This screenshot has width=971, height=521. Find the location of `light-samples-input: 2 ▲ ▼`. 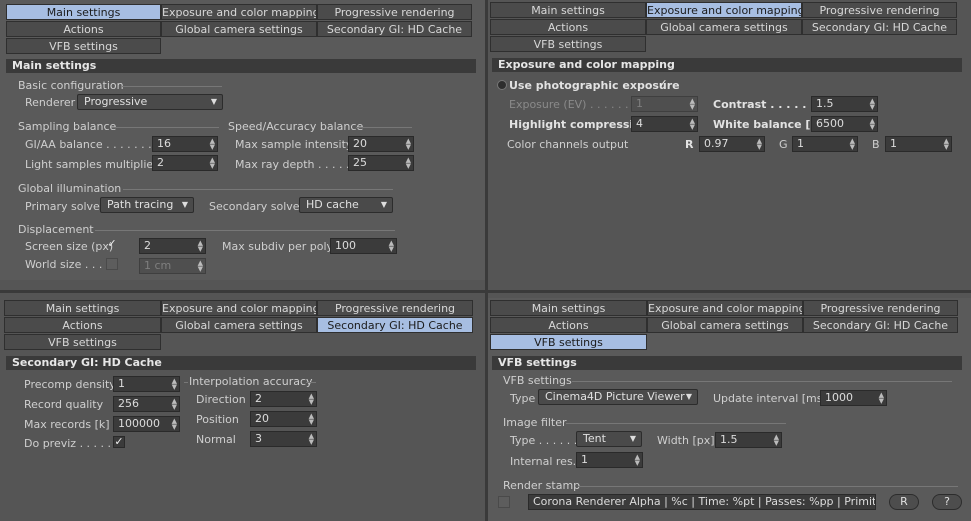

light-samples-input: 2 ▲ ▼ is located at coordinates (185, 163).